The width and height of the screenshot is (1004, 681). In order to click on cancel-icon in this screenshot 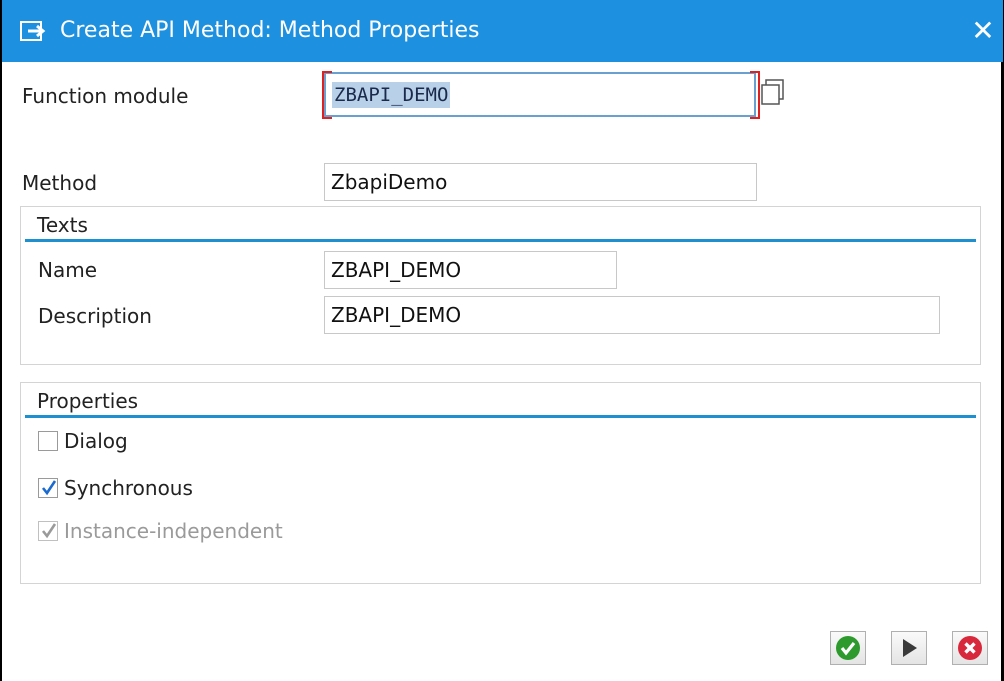, I will do `click(970, 648)`.